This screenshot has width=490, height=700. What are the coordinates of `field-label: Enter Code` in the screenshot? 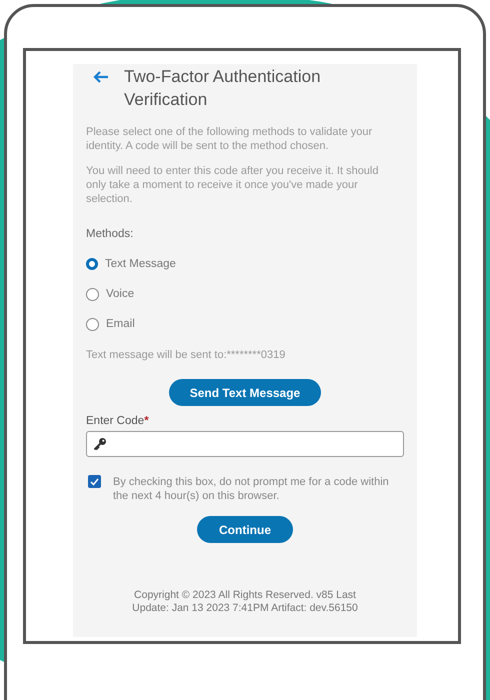 It's located at (115, 421).